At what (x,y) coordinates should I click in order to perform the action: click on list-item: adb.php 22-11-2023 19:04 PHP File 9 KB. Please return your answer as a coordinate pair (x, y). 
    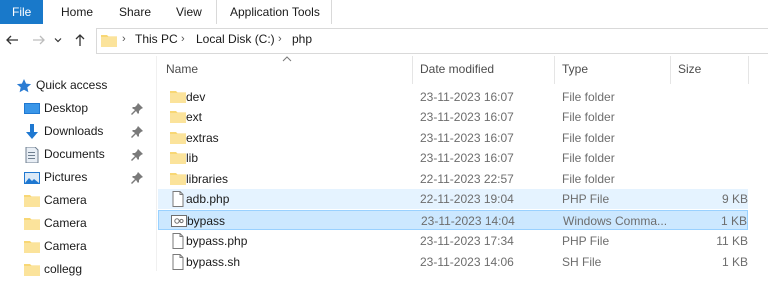
    Looking at the image, I should click on (453, 199).